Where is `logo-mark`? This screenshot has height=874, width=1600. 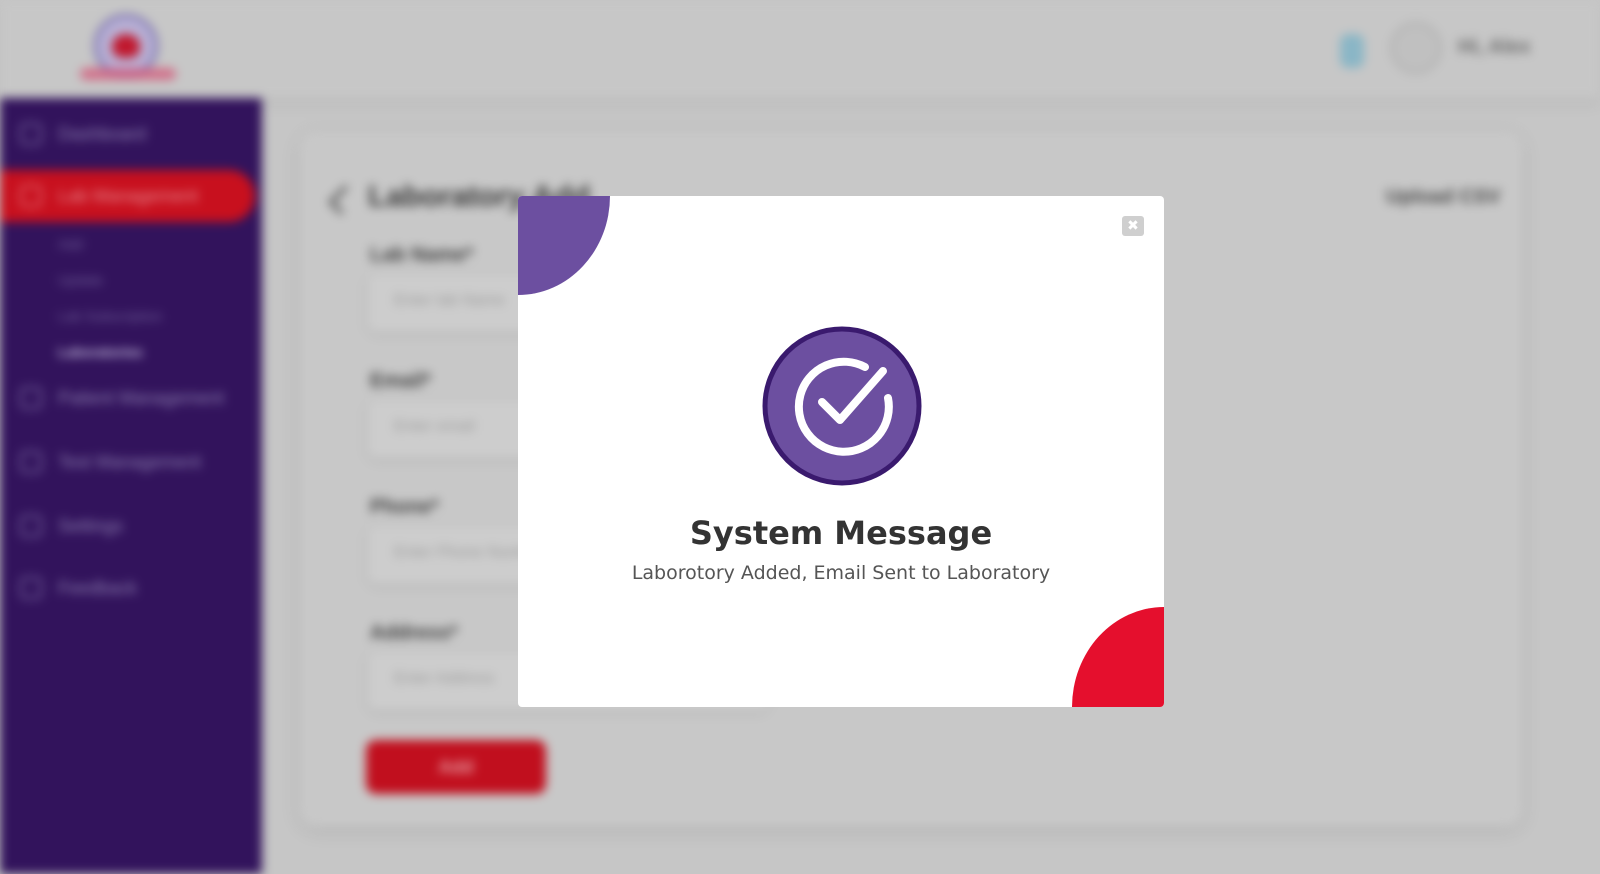 logo-mark is located at coordinates (126, 46).